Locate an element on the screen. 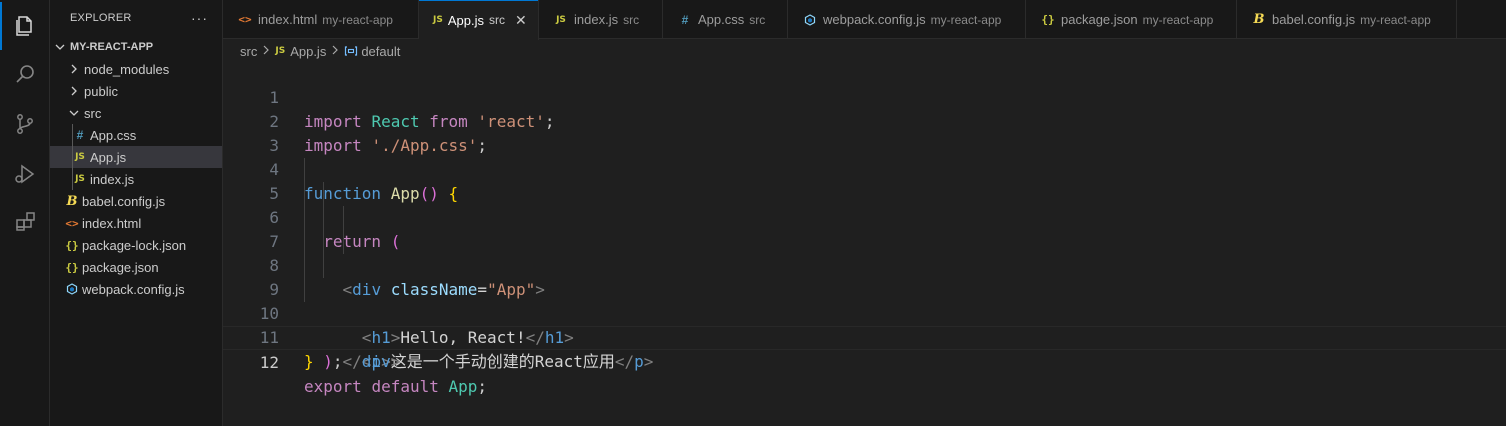 This screenshot has height=426, width=1506. tab-label: App.css is located at coordinates (721, 19).